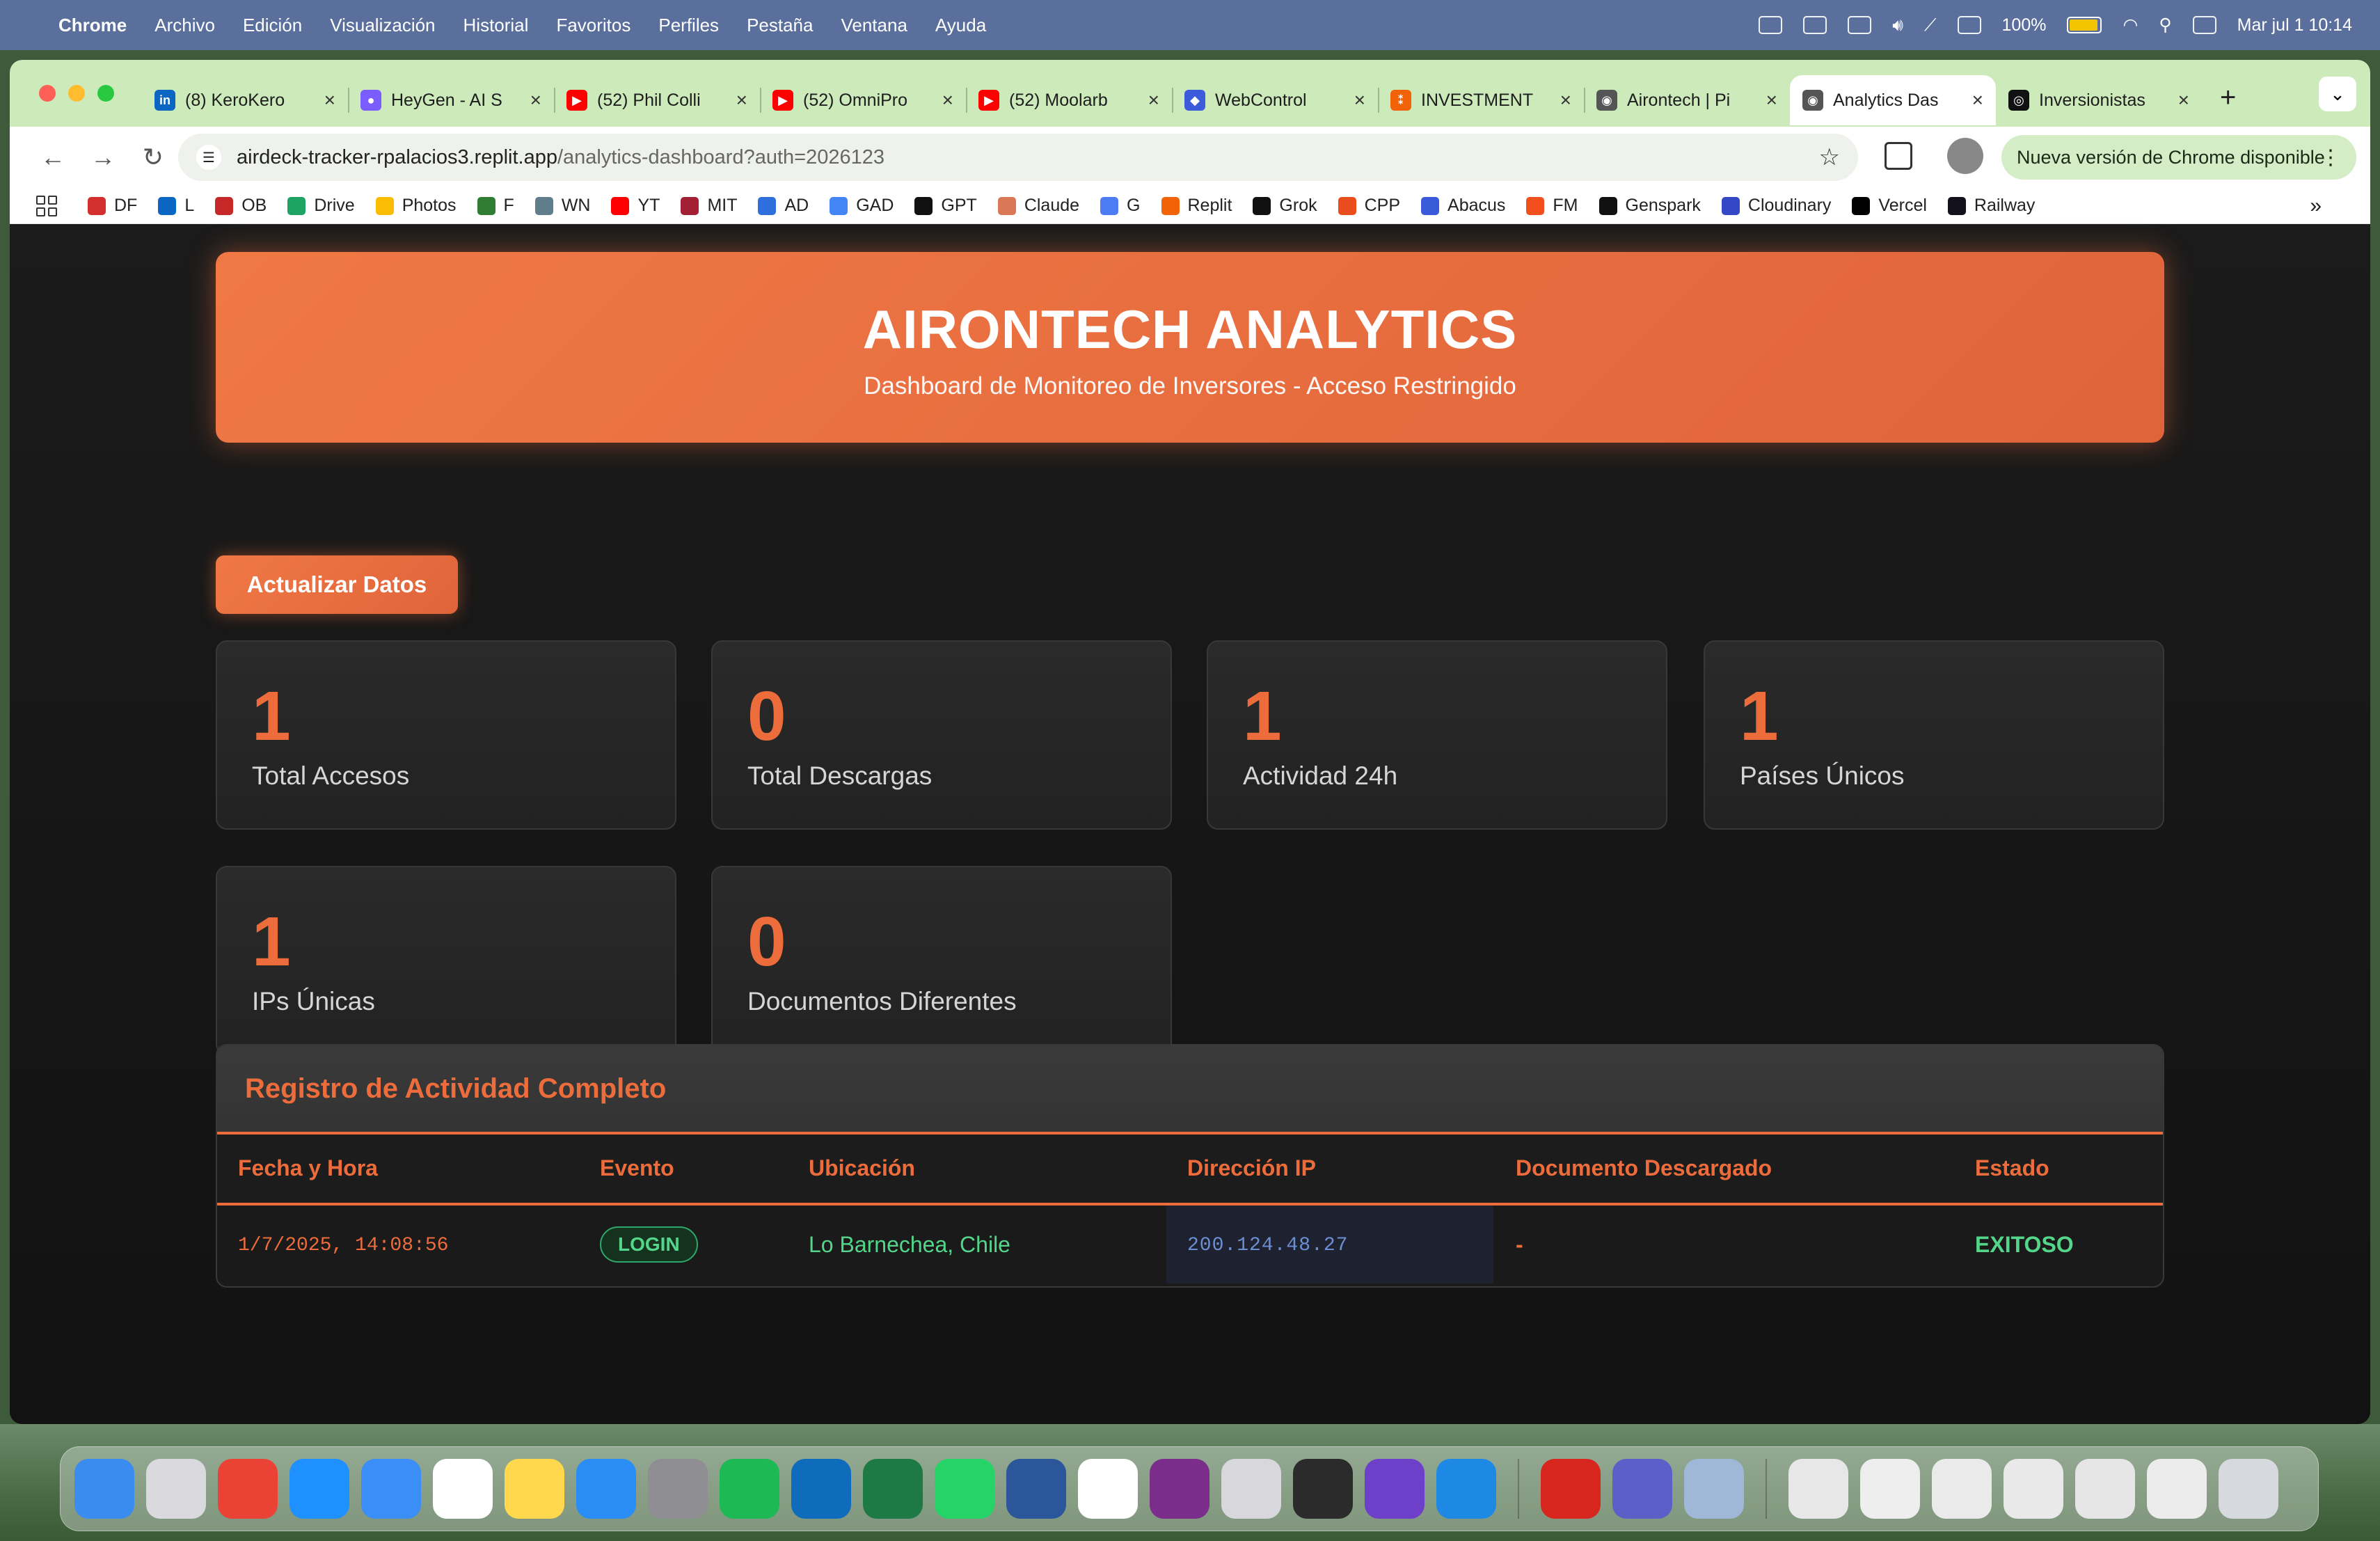 The image size is (2380, 1541). I want to click on bookmark-item: Photos, so click(416, 206).